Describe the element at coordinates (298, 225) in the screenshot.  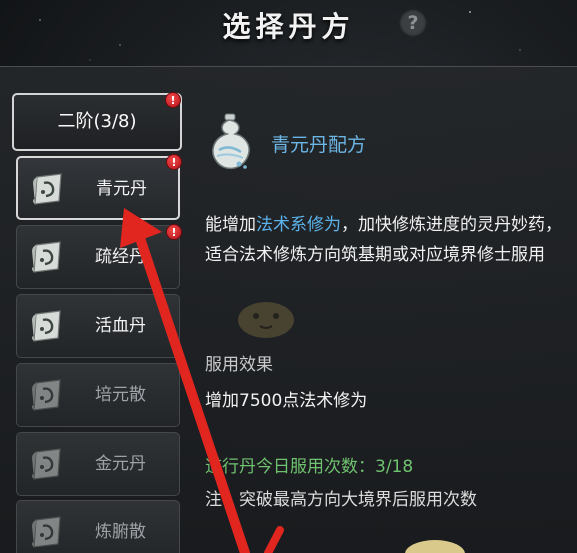
I see `description-highlight: 法术系修为` at that location.